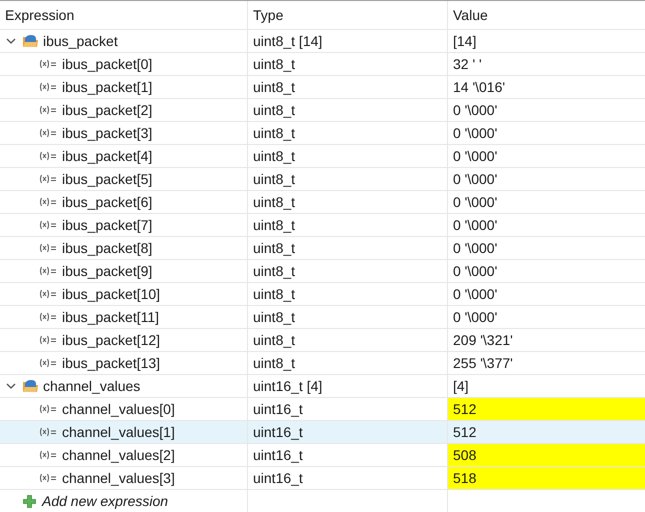 The image size is (645, 512). I want to click on expression-name: ibus_packet[7], so click(107, 225).